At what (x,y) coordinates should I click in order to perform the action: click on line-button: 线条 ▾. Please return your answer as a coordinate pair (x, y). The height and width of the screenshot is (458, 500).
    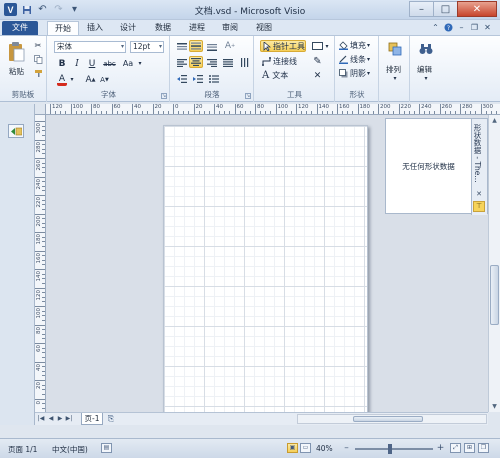
    Looking at the image, I should click on (357, 59).